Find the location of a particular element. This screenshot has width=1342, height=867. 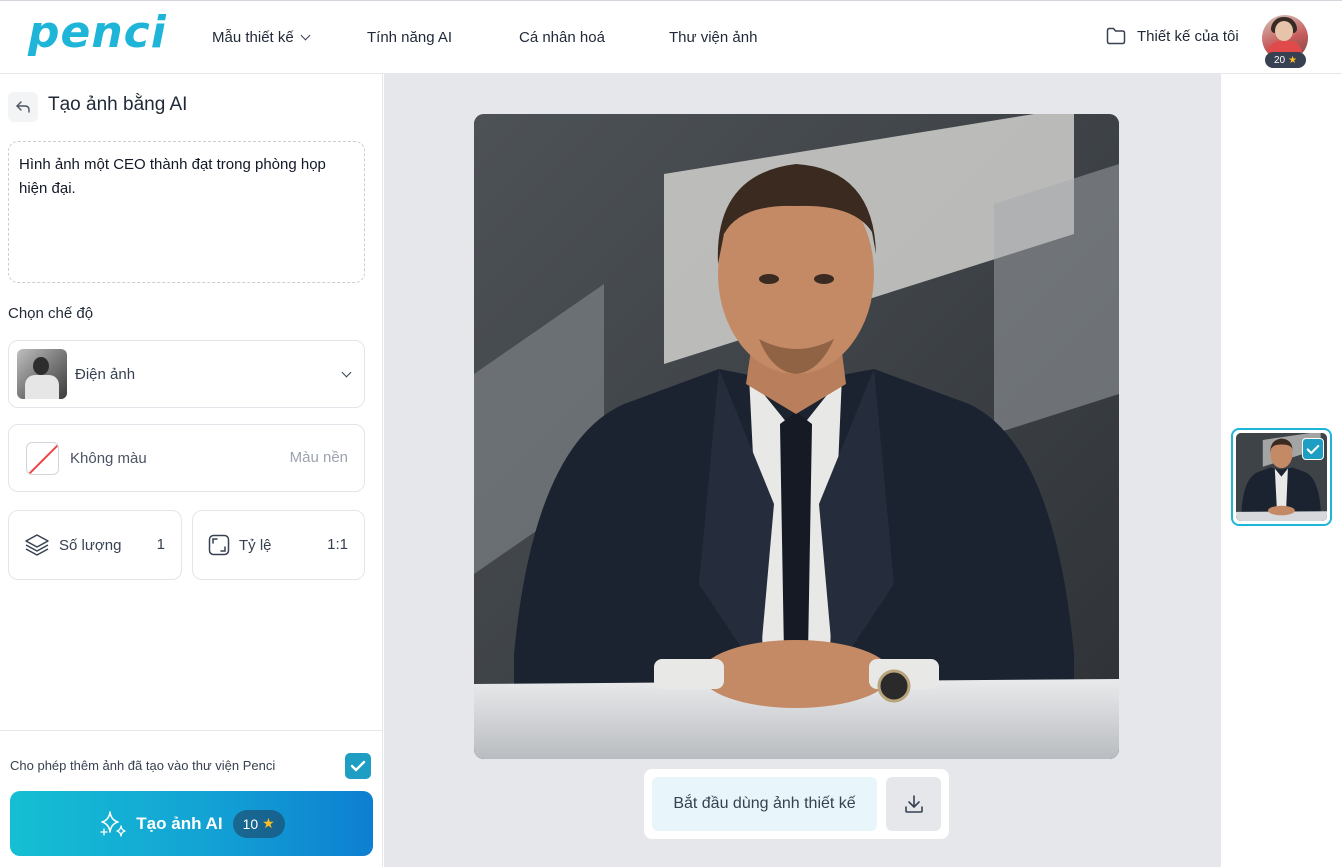

penci-logo: penci is located at coordinates (97, 32).